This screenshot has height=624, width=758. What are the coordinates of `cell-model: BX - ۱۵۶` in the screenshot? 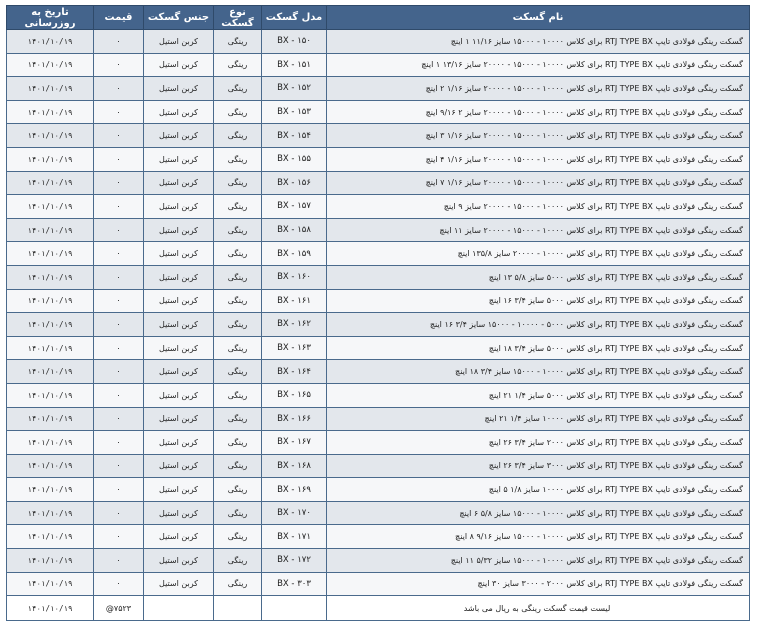 It's located at (294, 183).